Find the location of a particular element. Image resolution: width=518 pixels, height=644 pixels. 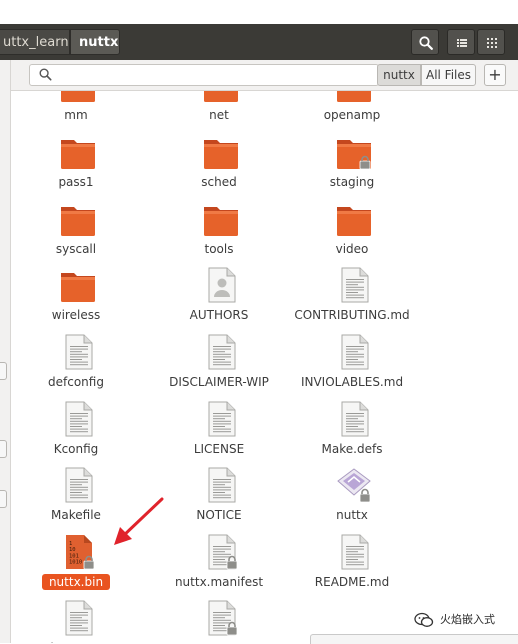

executable-locked-icon is located at coordinates (354, 485).